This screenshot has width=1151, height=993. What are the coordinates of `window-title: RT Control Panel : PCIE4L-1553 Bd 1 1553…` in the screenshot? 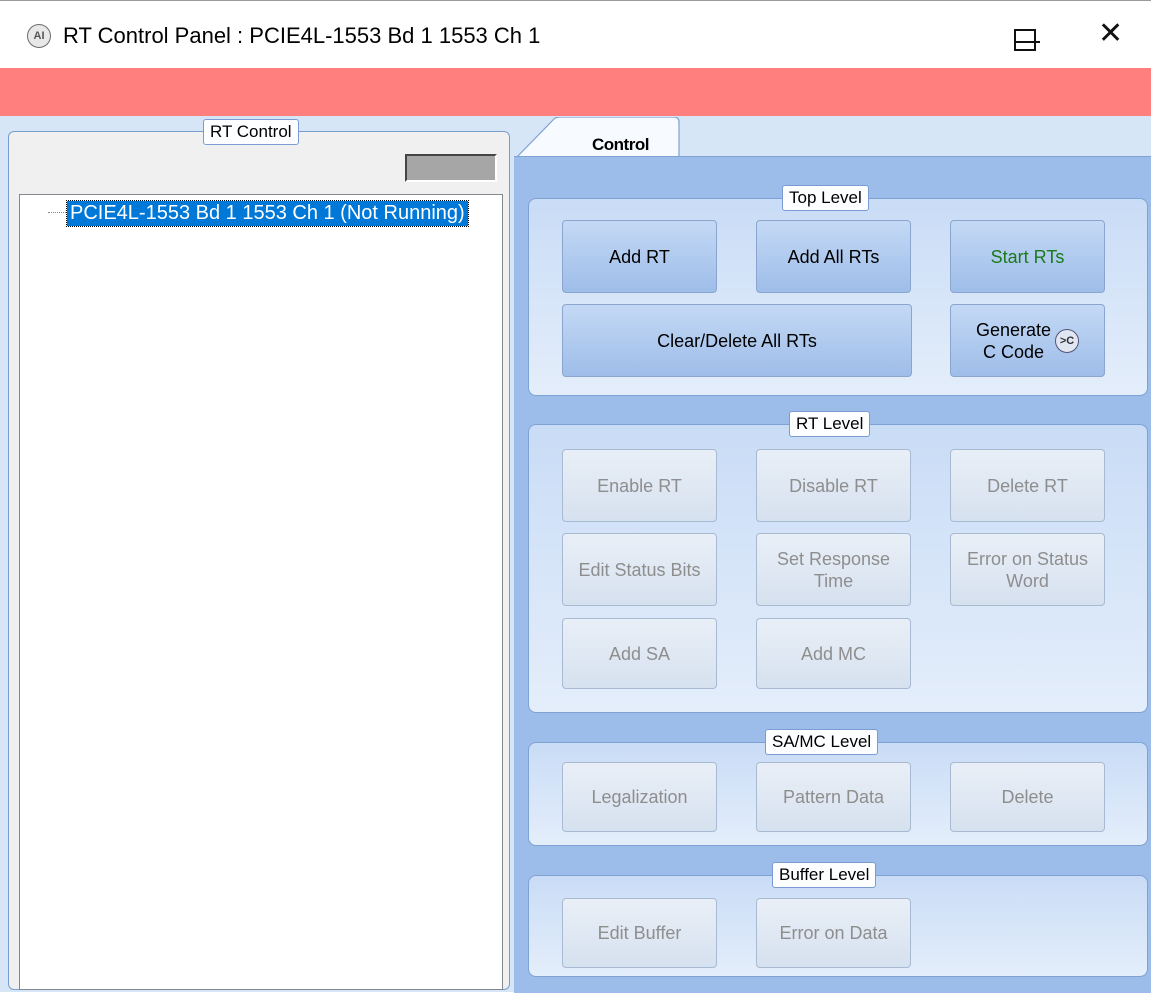 It's located at (302, 35).